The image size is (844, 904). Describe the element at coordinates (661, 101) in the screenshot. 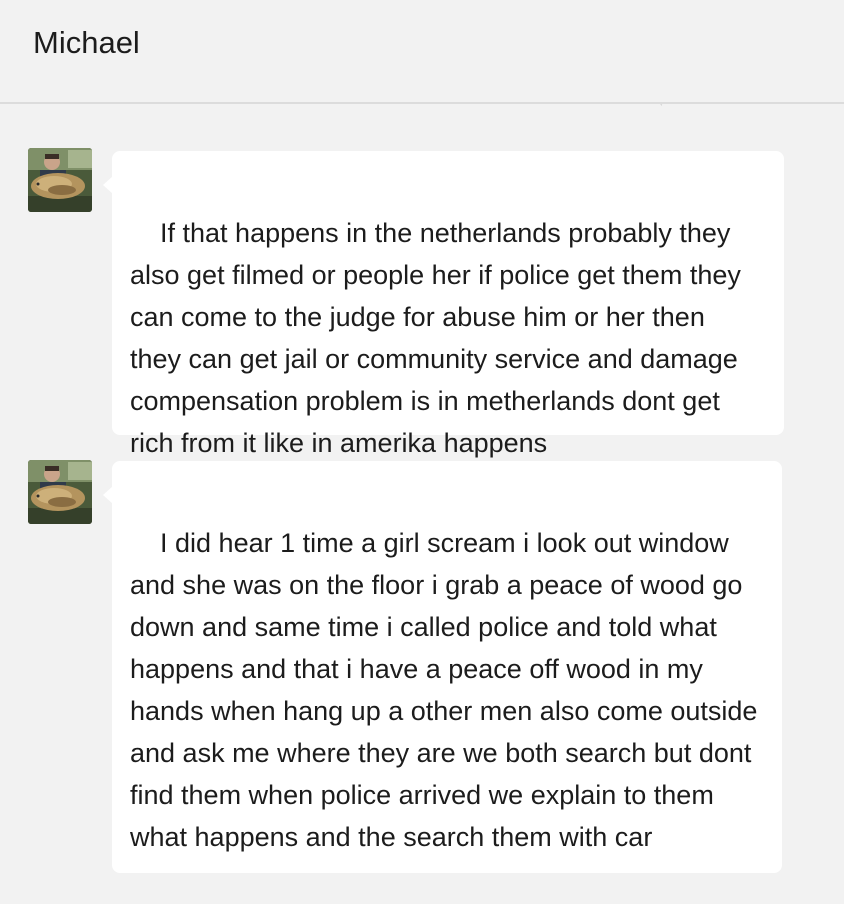

I see `scroll-indicator-icon: ˯` at that location.